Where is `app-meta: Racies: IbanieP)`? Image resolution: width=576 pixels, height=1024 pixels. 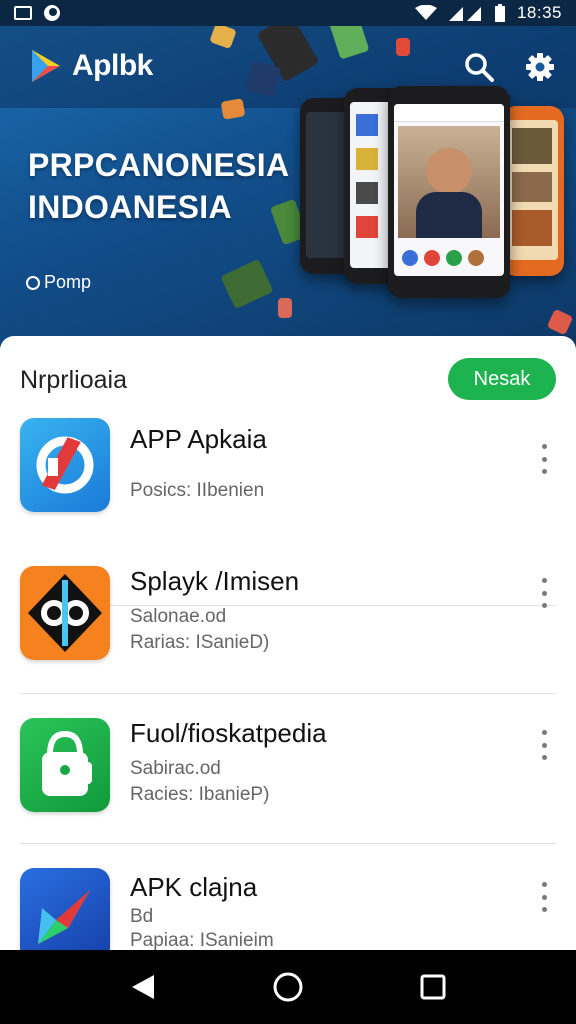 app-meta: Racies: IbanieP) is located at coordinates (200, 794).